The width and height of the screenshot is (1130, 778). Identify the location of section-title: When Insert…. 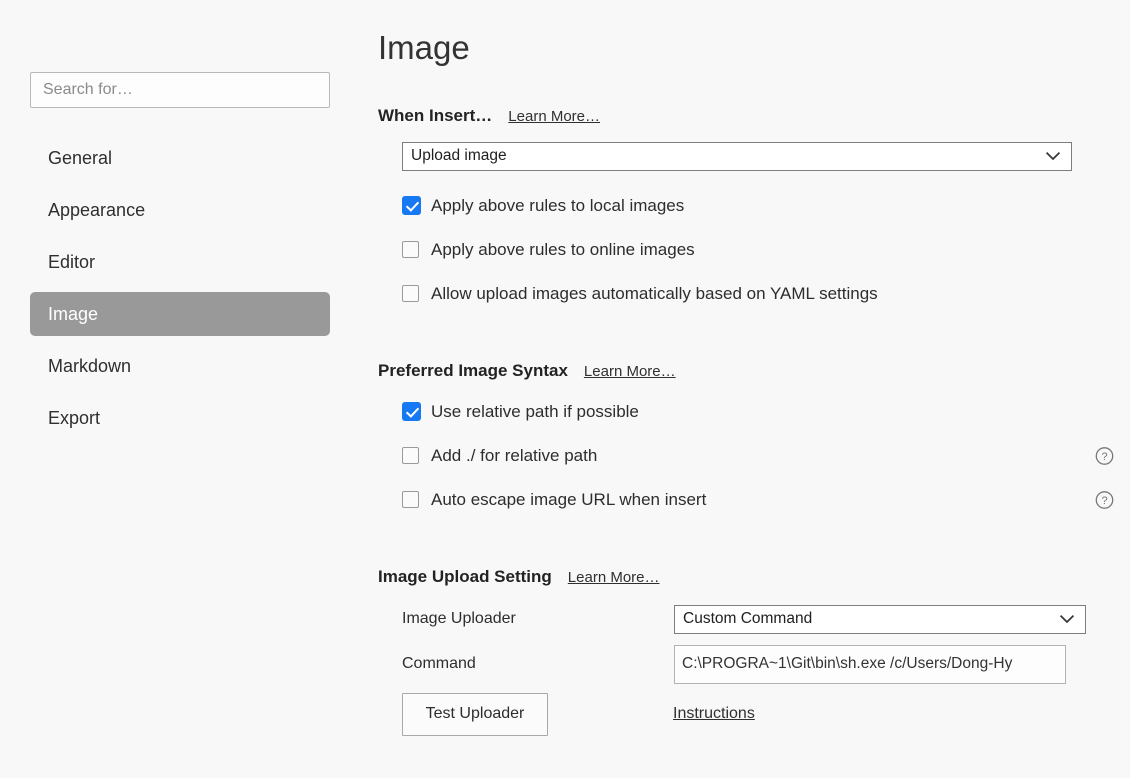
(435, 115).